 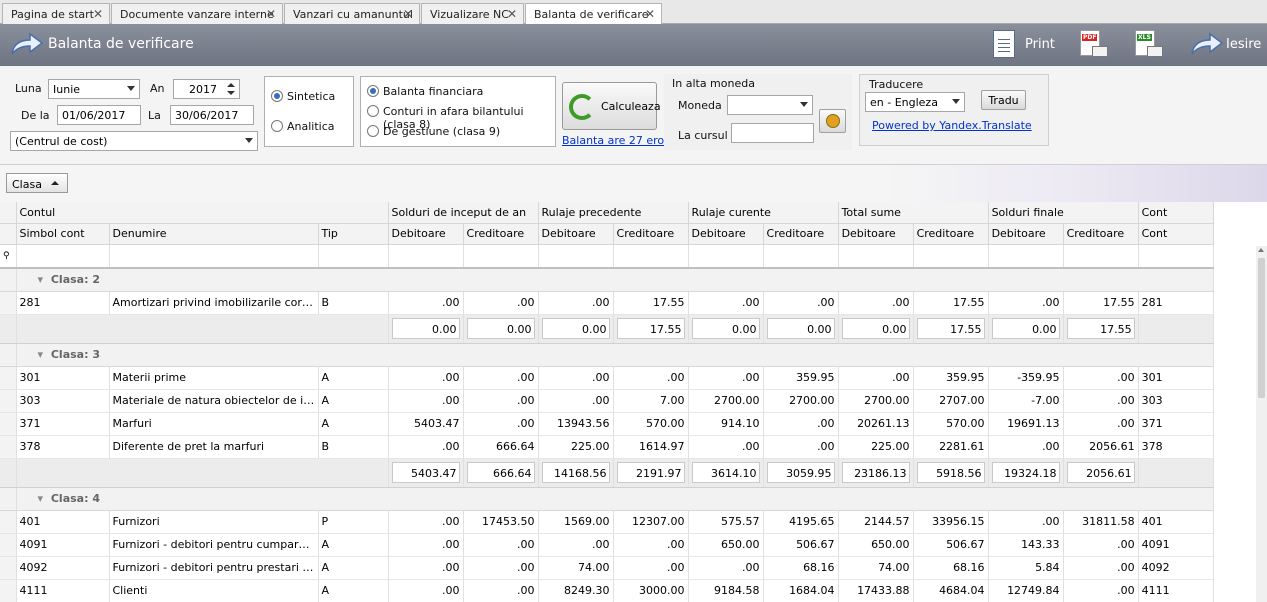 I want to click on la-date-field: 30/06/2017, so click(x=212, y=115).